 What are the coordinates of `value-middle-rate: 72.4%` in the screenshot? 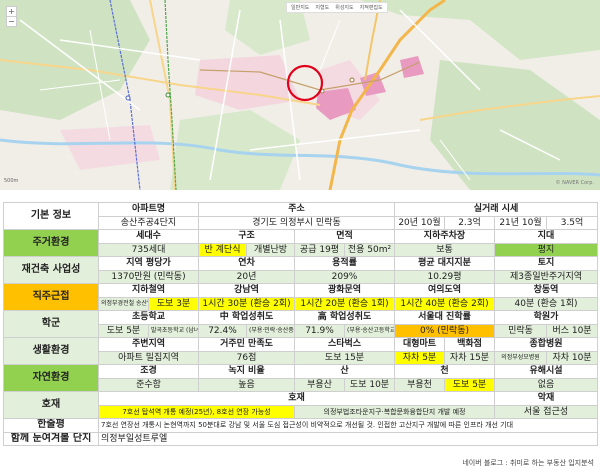 It's located at (222, 330).